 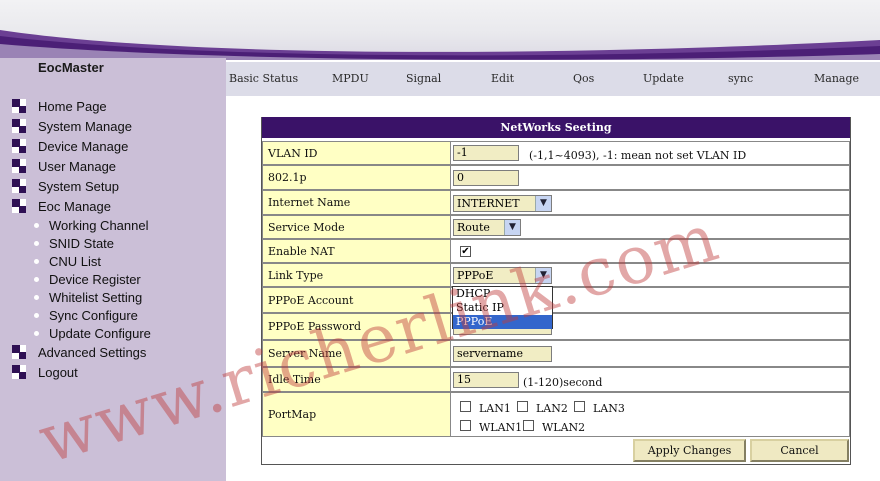 I want to click on link-type-dropdown-list: DHCP Static IP PPPoE, so click(x=502, y=307).